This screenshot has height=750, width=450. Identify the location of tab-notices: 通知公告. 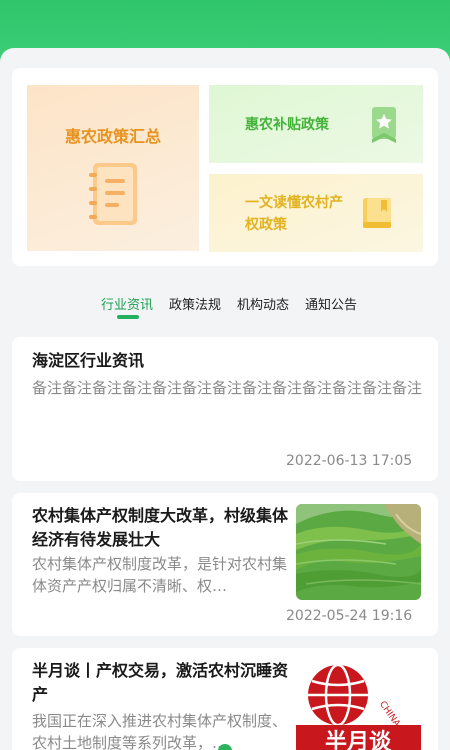
(331, 303).